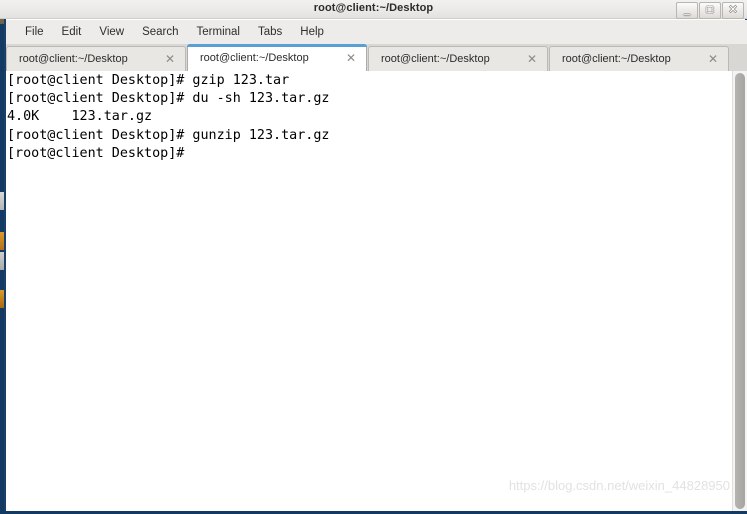 Image resolution: width=747 pixels, height=514 pixels. I want to click on window-controls: _ □ ✕, so click(710, 10).